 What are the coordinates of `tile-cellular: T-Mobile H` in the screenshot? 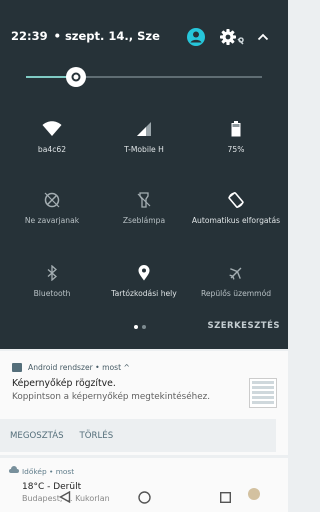 It's located at (144, 149).